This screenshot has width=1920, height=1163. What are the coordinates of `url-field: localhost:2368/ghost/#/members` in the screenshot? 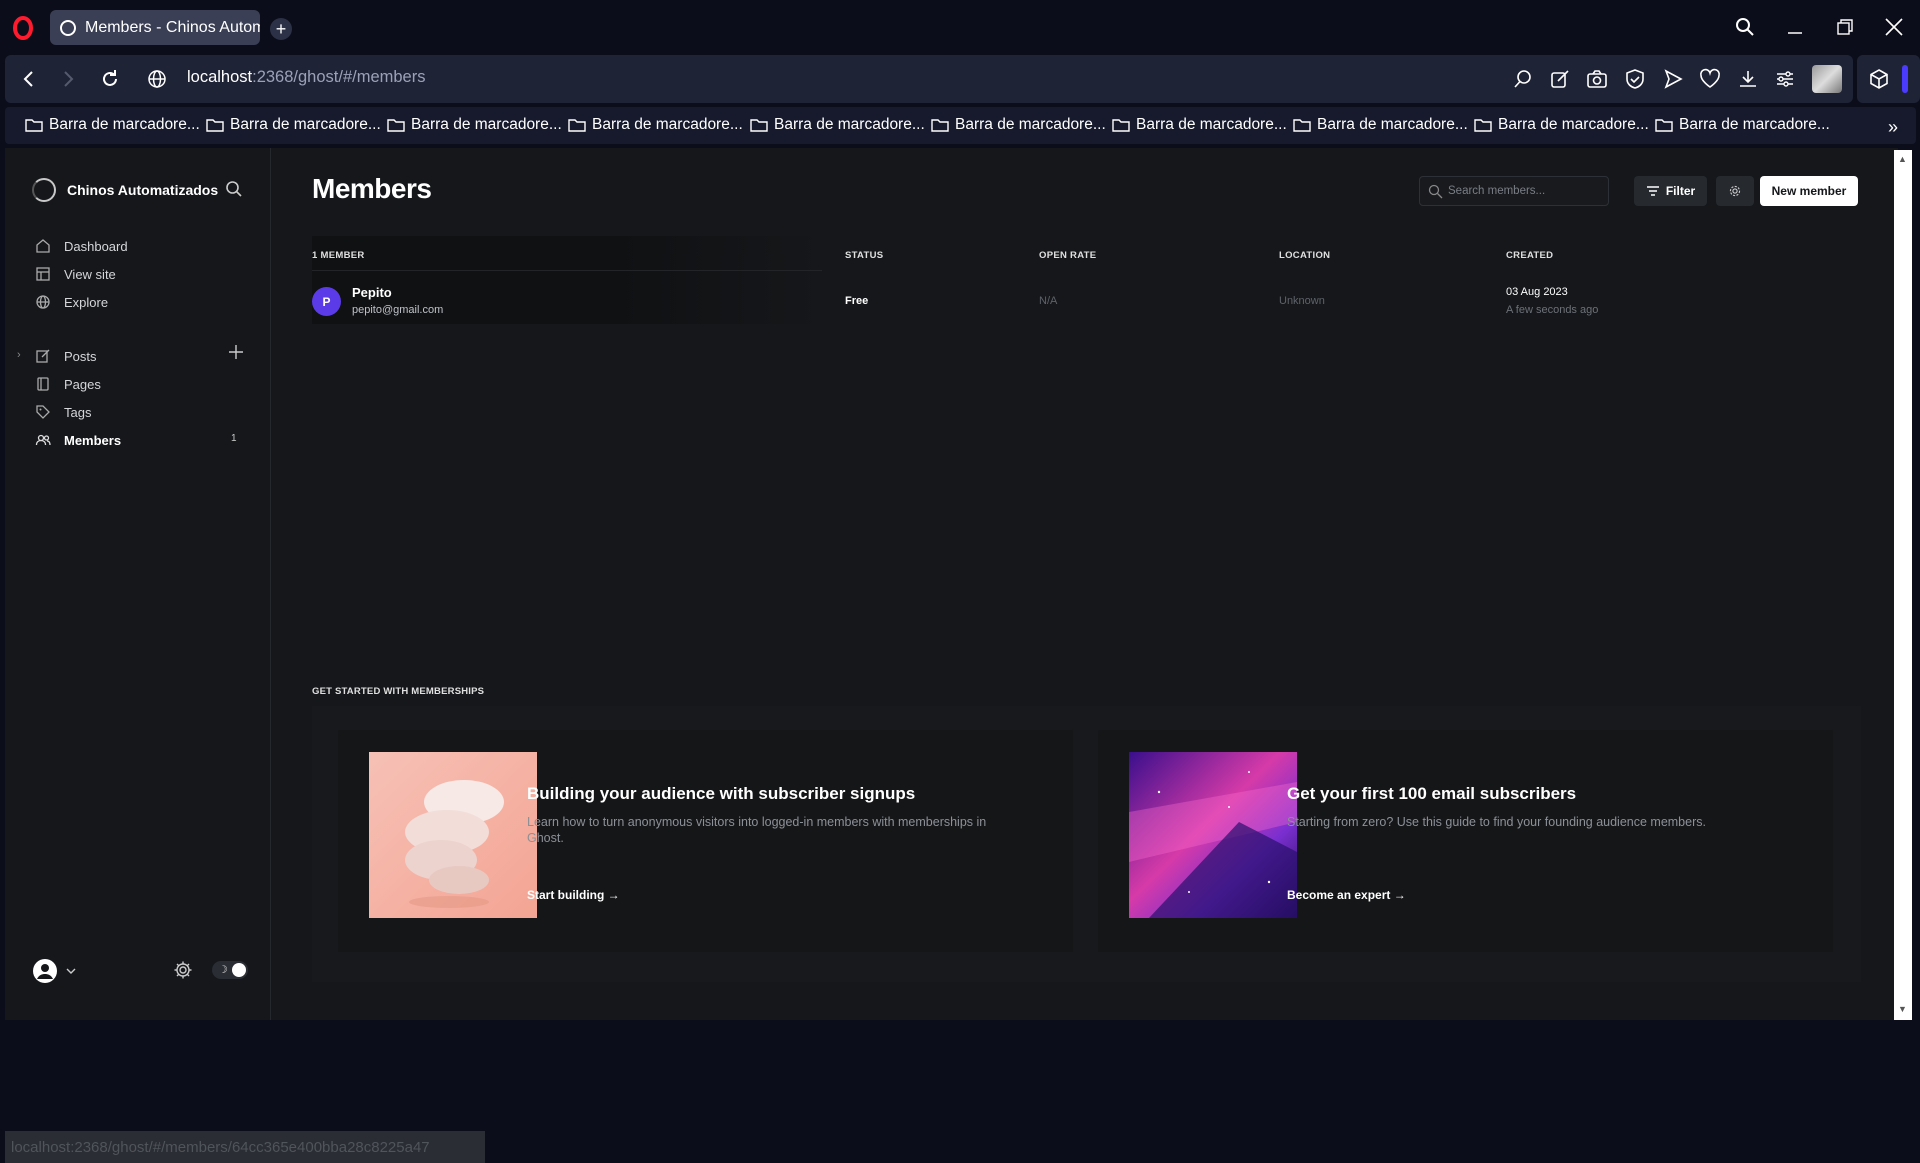 It's located at (306, 77).